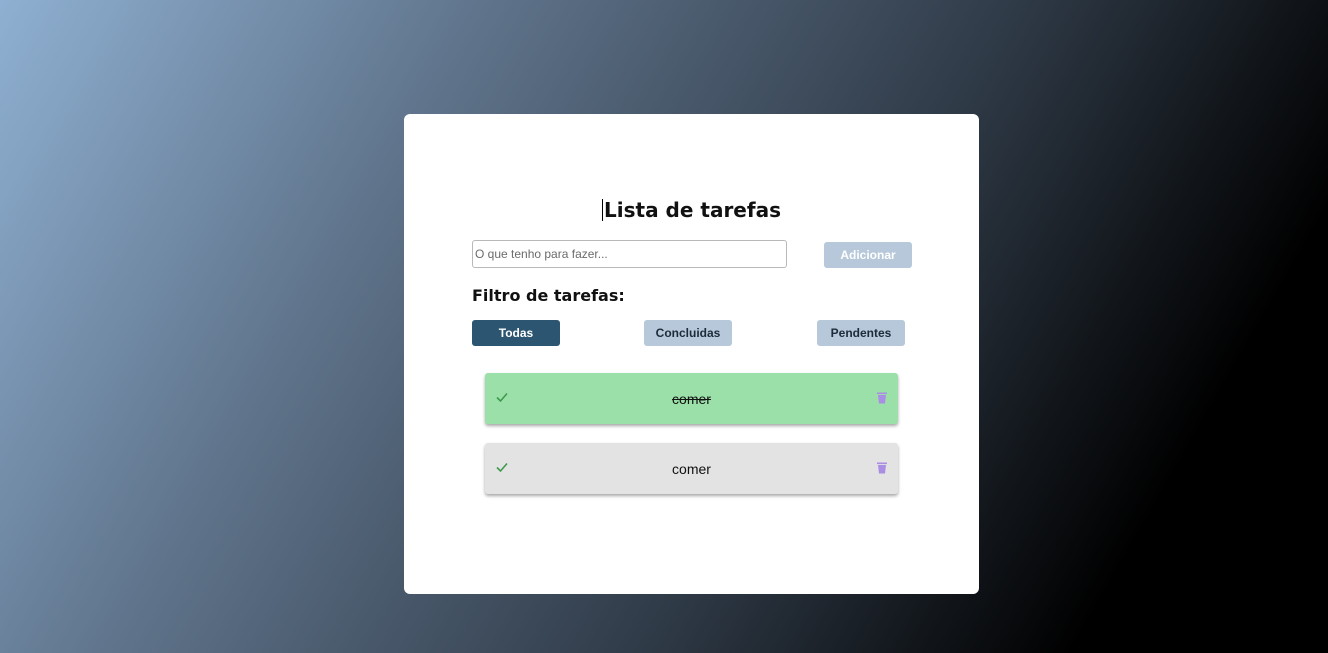  What do you see at coordinates (548, 295) in the screenshot?
I see `filter-label: Filtro de tarefas:` at bounding box center [548, 295].